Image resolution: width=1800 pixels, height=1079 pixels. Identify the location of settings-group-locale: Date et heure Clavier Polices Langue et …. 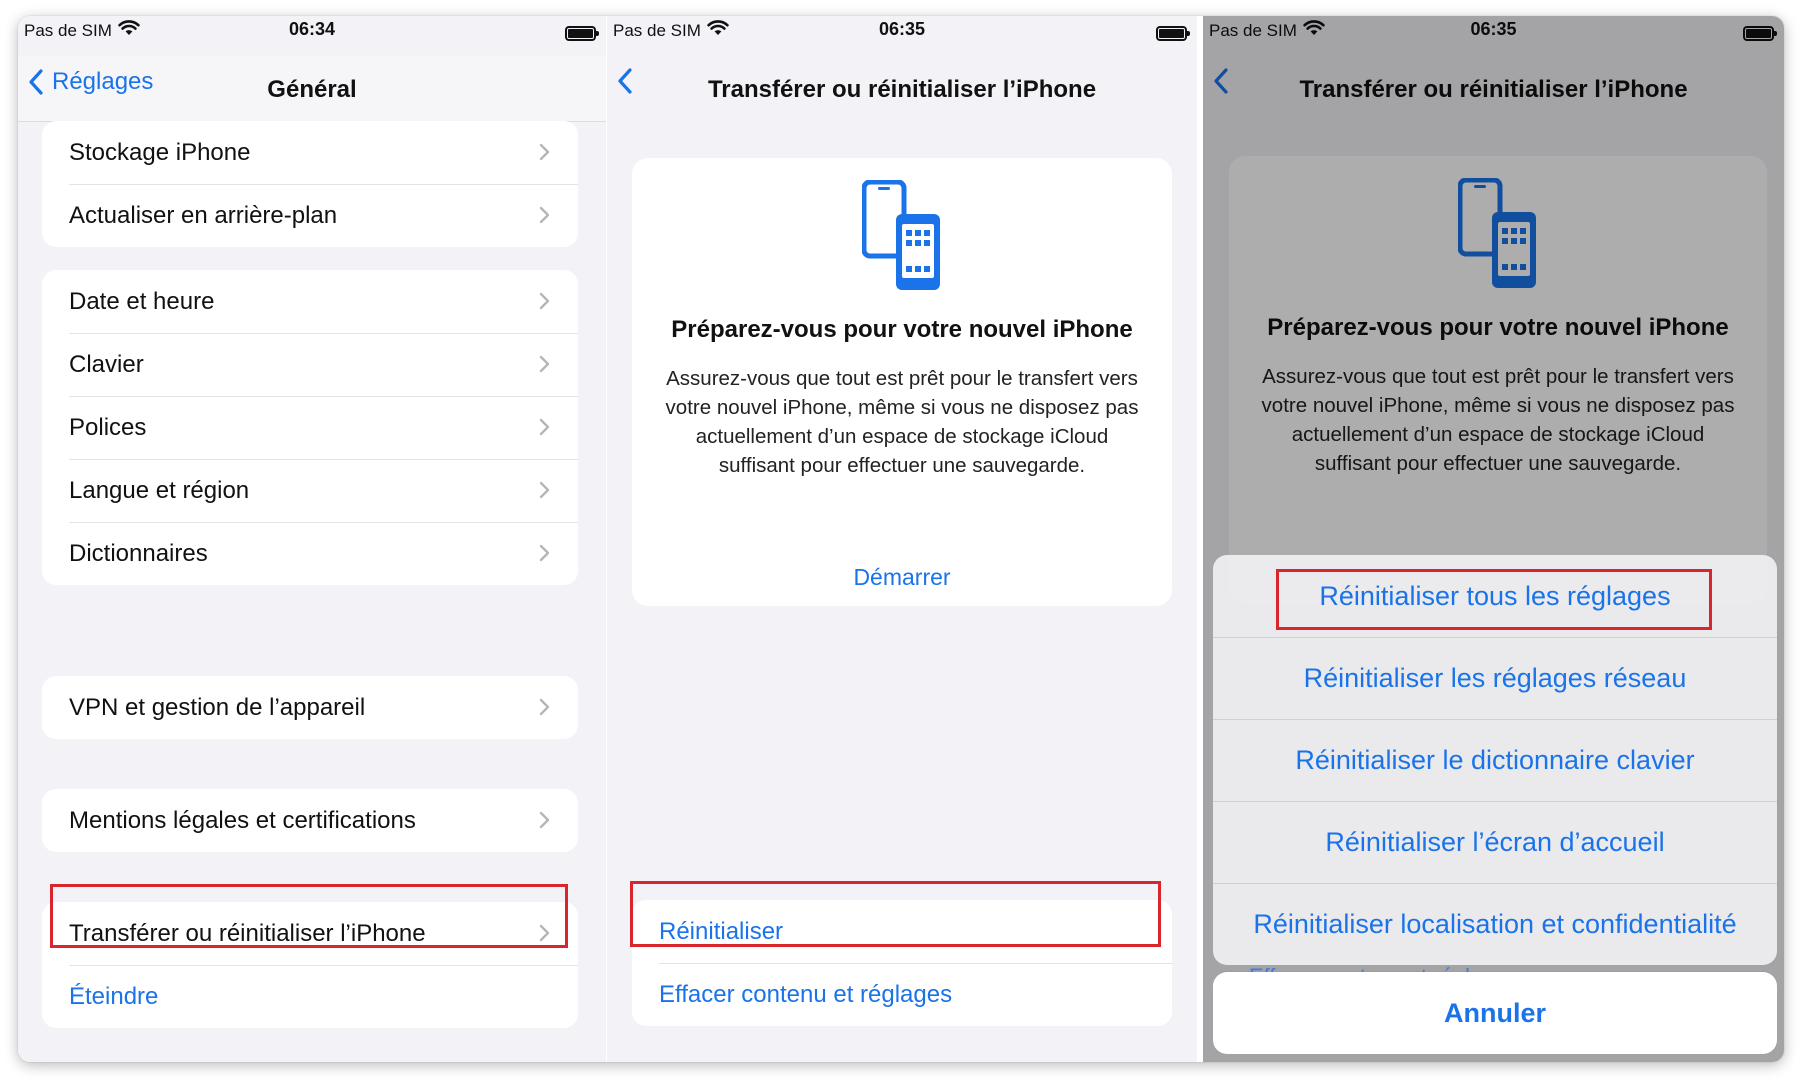
(310, 427).